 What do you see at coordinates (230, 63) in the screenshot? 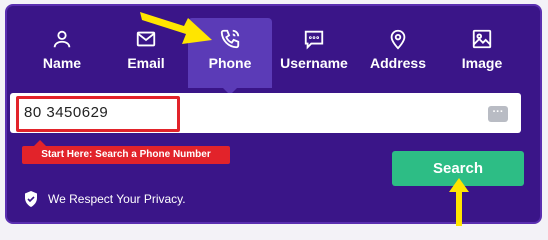
I see `tab-phone-label: Phone` at bounding box center [230, 63].